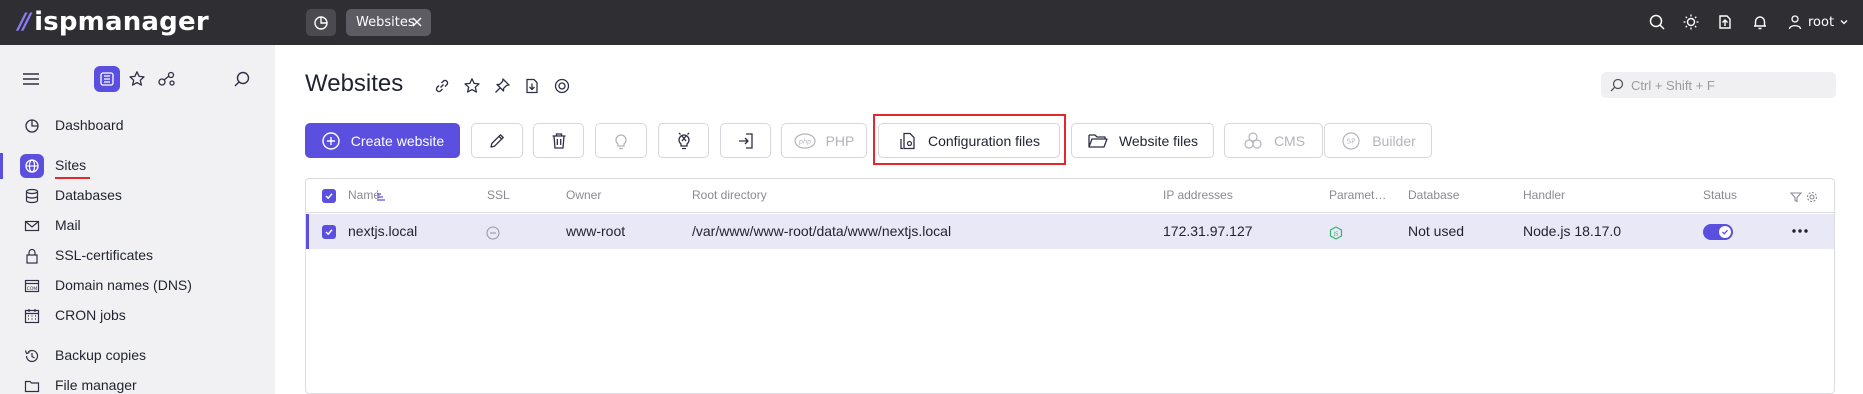 The width and height of the screenshot is (1863, 394). Describe the element at coordinates (388, 22) in the screenshot. I see `tab-websites: Websites` at that location.